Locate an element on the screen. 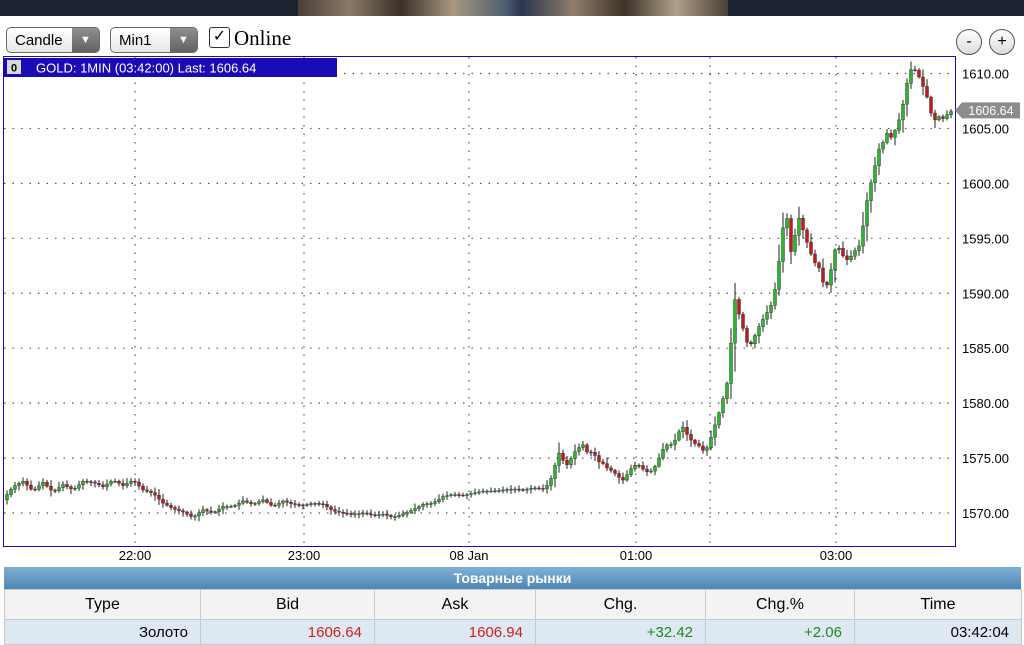 This screenshot has width=1024, height=645. header-chg: Chg. is located at coordinates (620, 604).